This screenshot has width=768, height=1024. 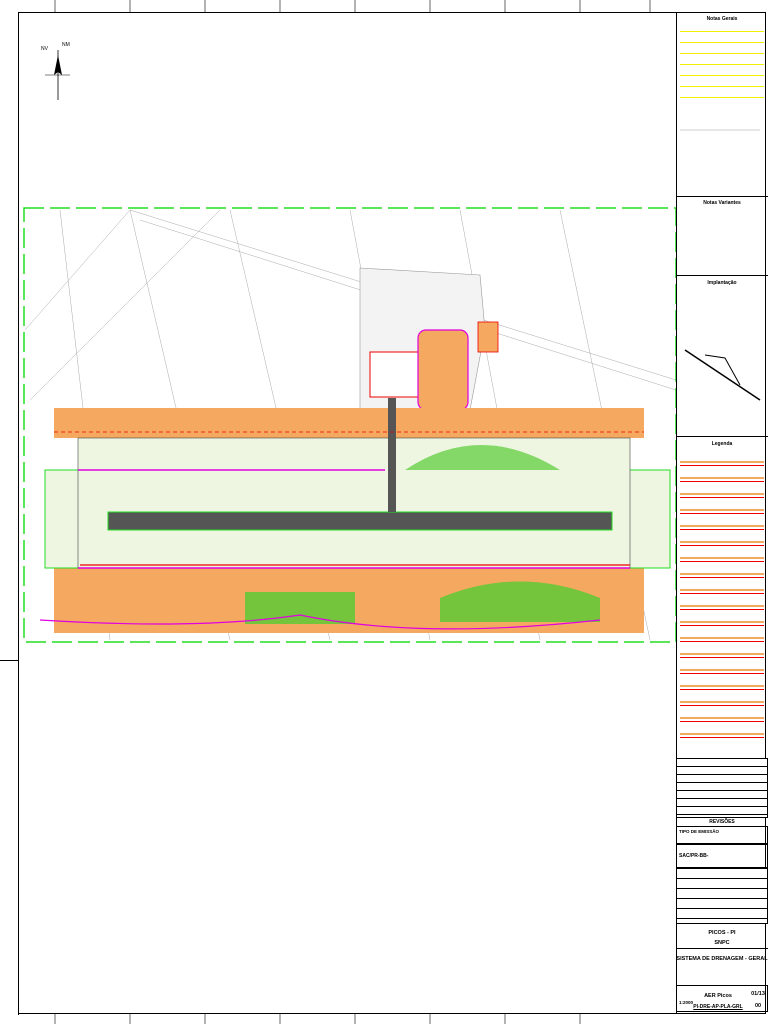 What do you see at coordinates (722, 203) in the screenshot?
I see `variant-notes-title: Notas Variantes` at bounding box center [722, 203].